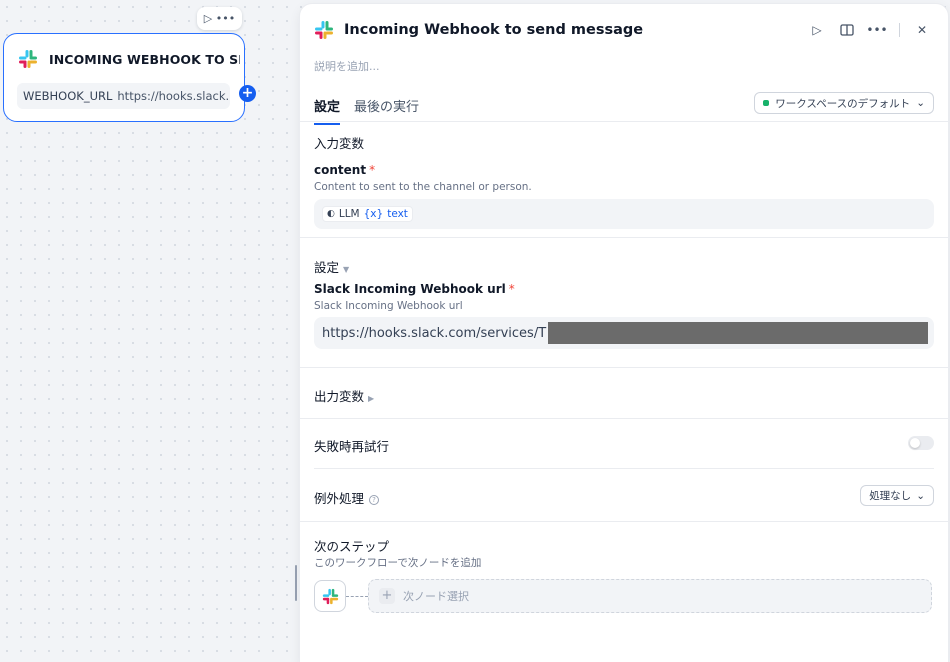 The width and height of the screenshot is (950, 662). What do you see at coordinates (68, 96) in the screenshot?
I see `node-variable-key: WEBHOOK_URL` at bounding box center [68, 96].